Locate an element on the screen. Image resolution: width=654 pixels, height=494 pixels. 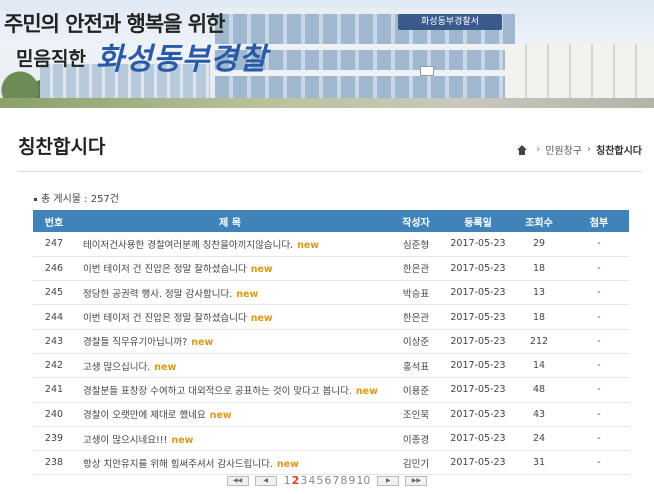
cell-title: 경찰들 직무유기아닙니까? new is located at coordinates (230, 341).